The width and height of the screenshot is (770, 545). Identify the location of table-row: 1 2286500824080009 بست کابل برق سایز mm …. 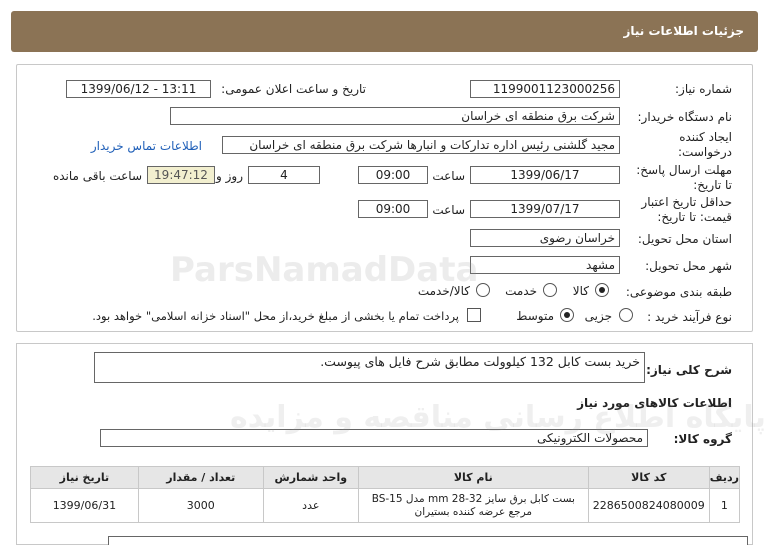
(385, 505).